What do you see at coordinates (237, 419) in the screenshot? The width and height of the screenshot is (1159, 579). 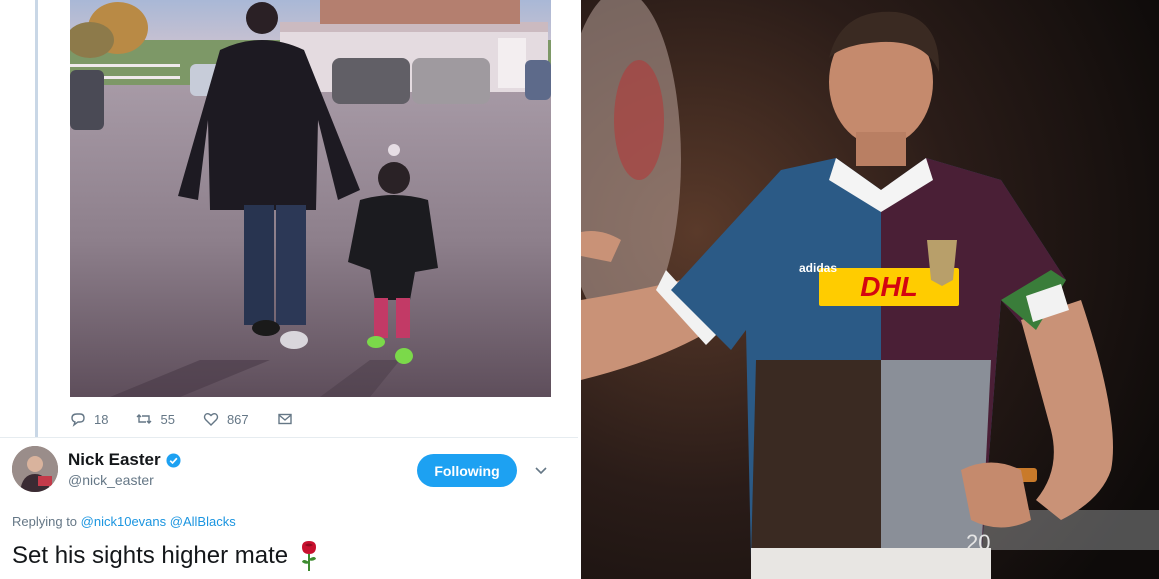 I see `like-count: 867` at bounding box center [237, 419].